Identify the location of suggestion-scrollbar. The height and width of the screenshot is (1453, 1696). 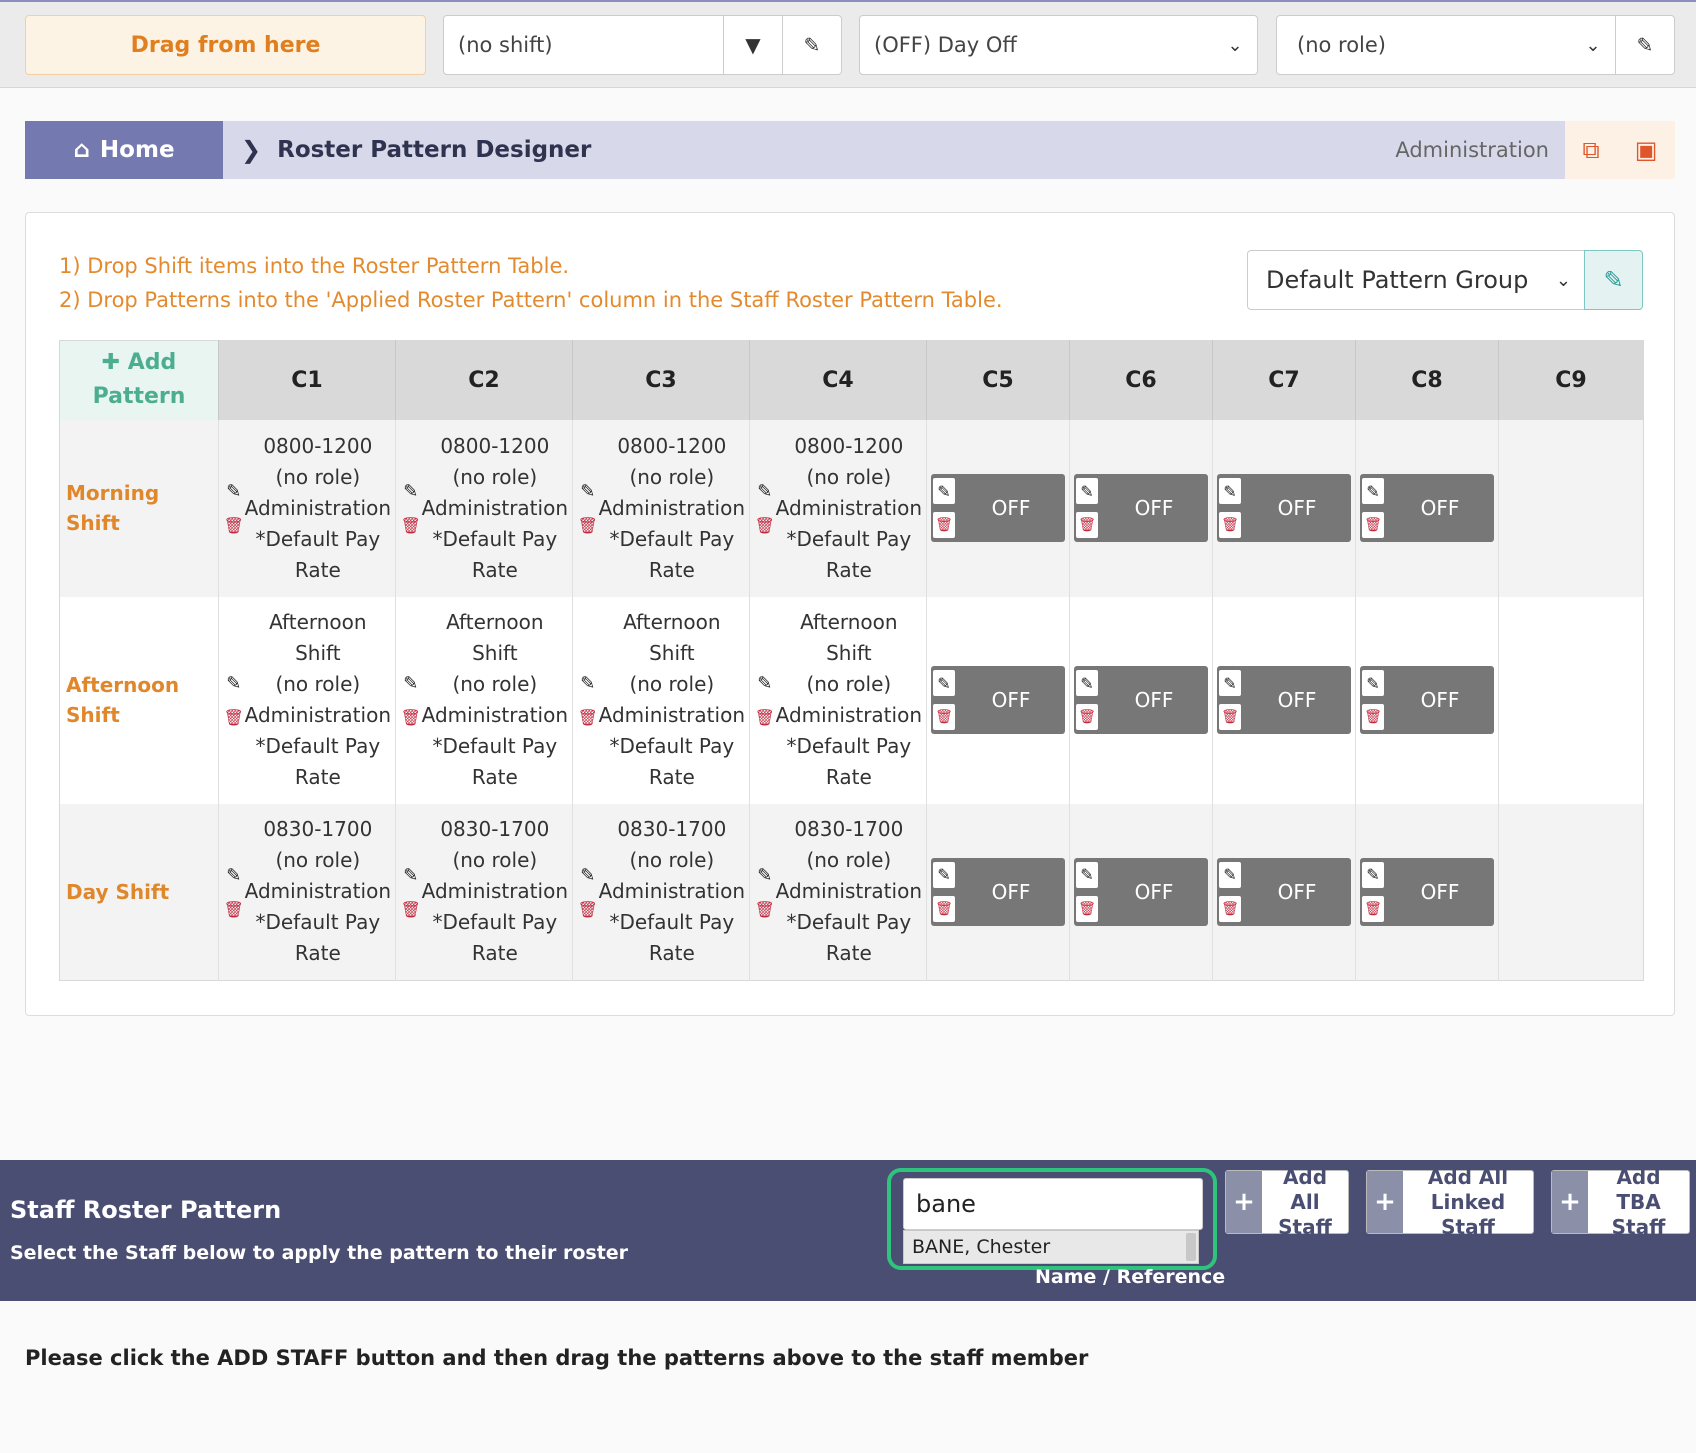
(1191, 1247).